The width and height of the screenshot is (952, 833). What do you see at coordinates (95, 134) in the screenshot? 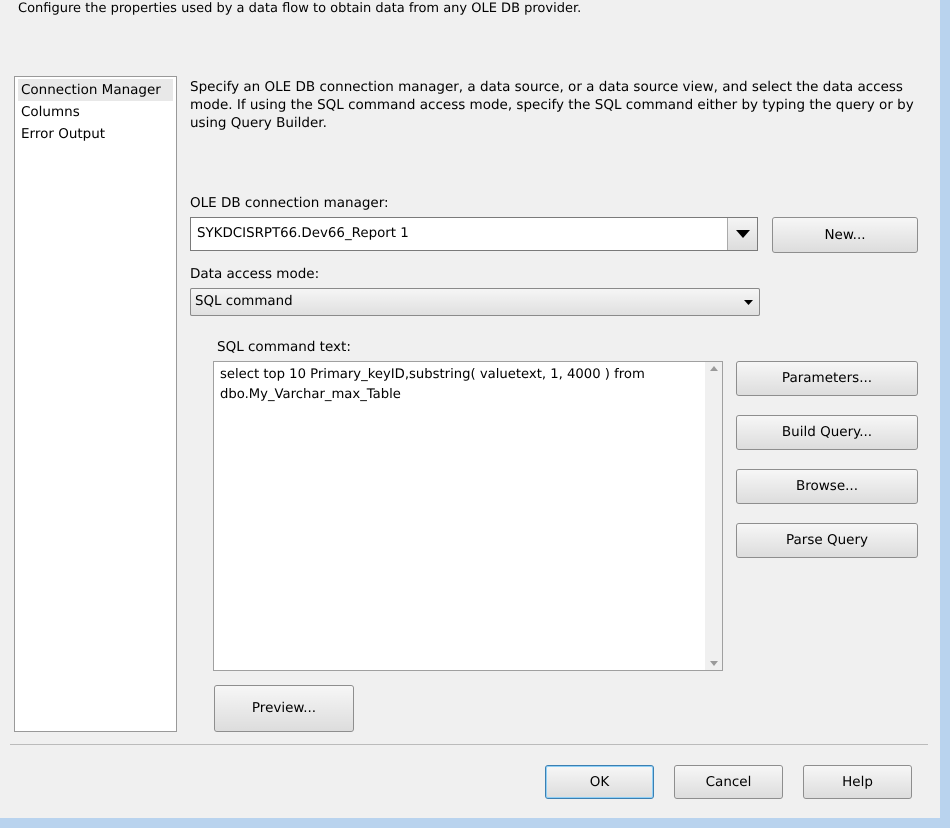
I see `sidebar-item: Error Output` at bounding box center [95, 134].